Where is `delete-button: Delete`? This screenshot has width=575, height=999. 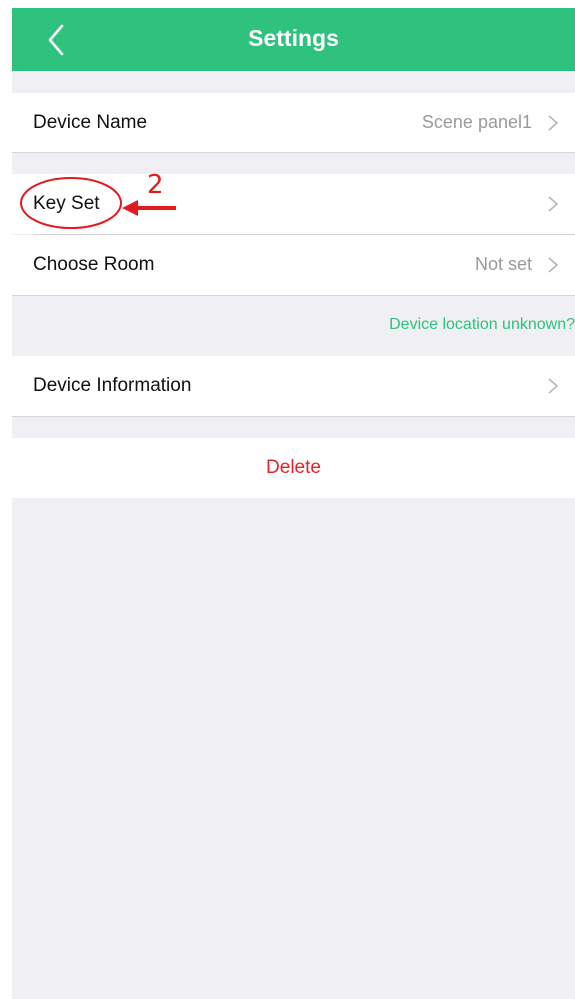
delete-button: Delete is located at coordinates (293, 468).